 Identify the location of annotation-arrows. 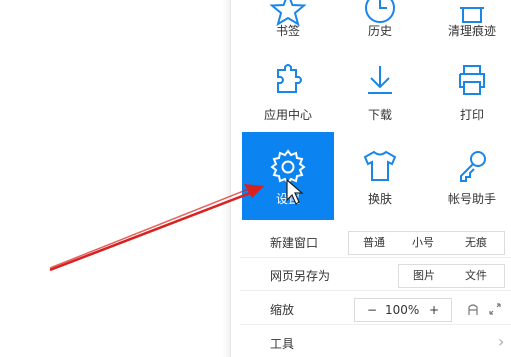
(176, 225).